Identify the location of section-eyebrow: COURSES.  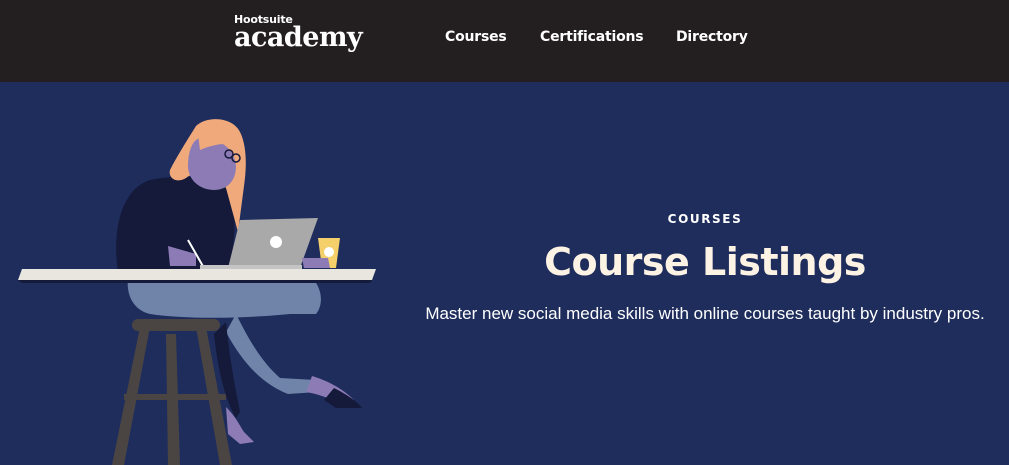
(705, 219).